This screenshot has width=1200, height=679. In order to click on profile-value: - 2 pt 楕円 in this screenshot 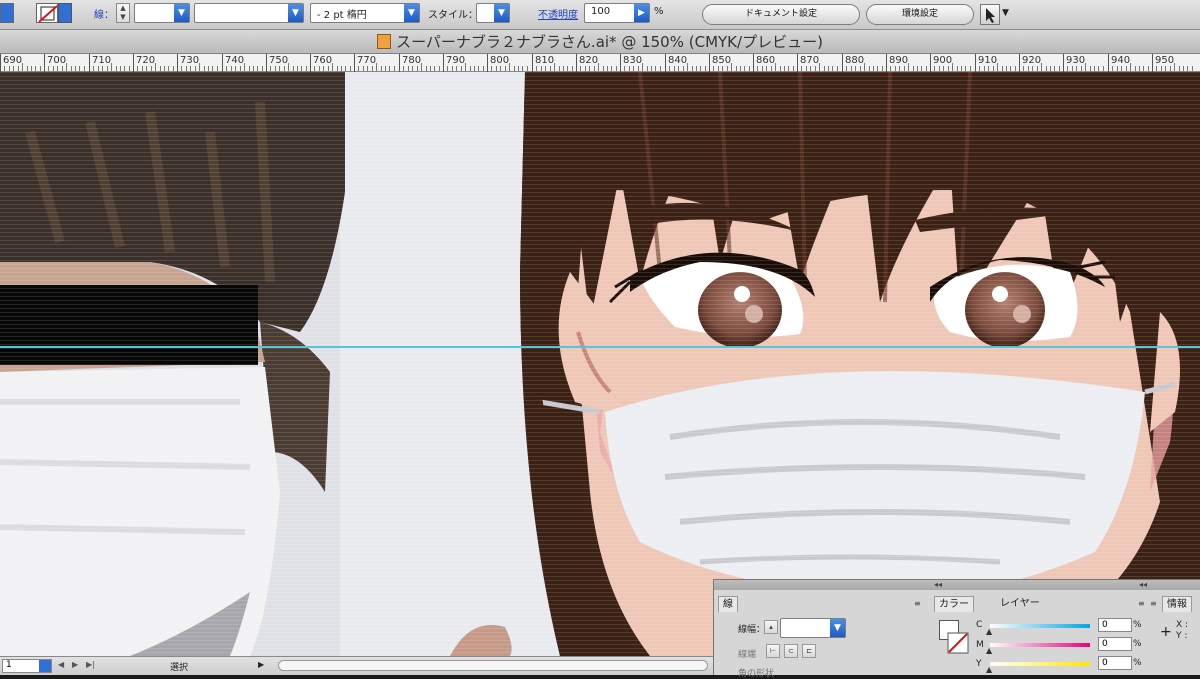, I will do `click(342, 15)`.